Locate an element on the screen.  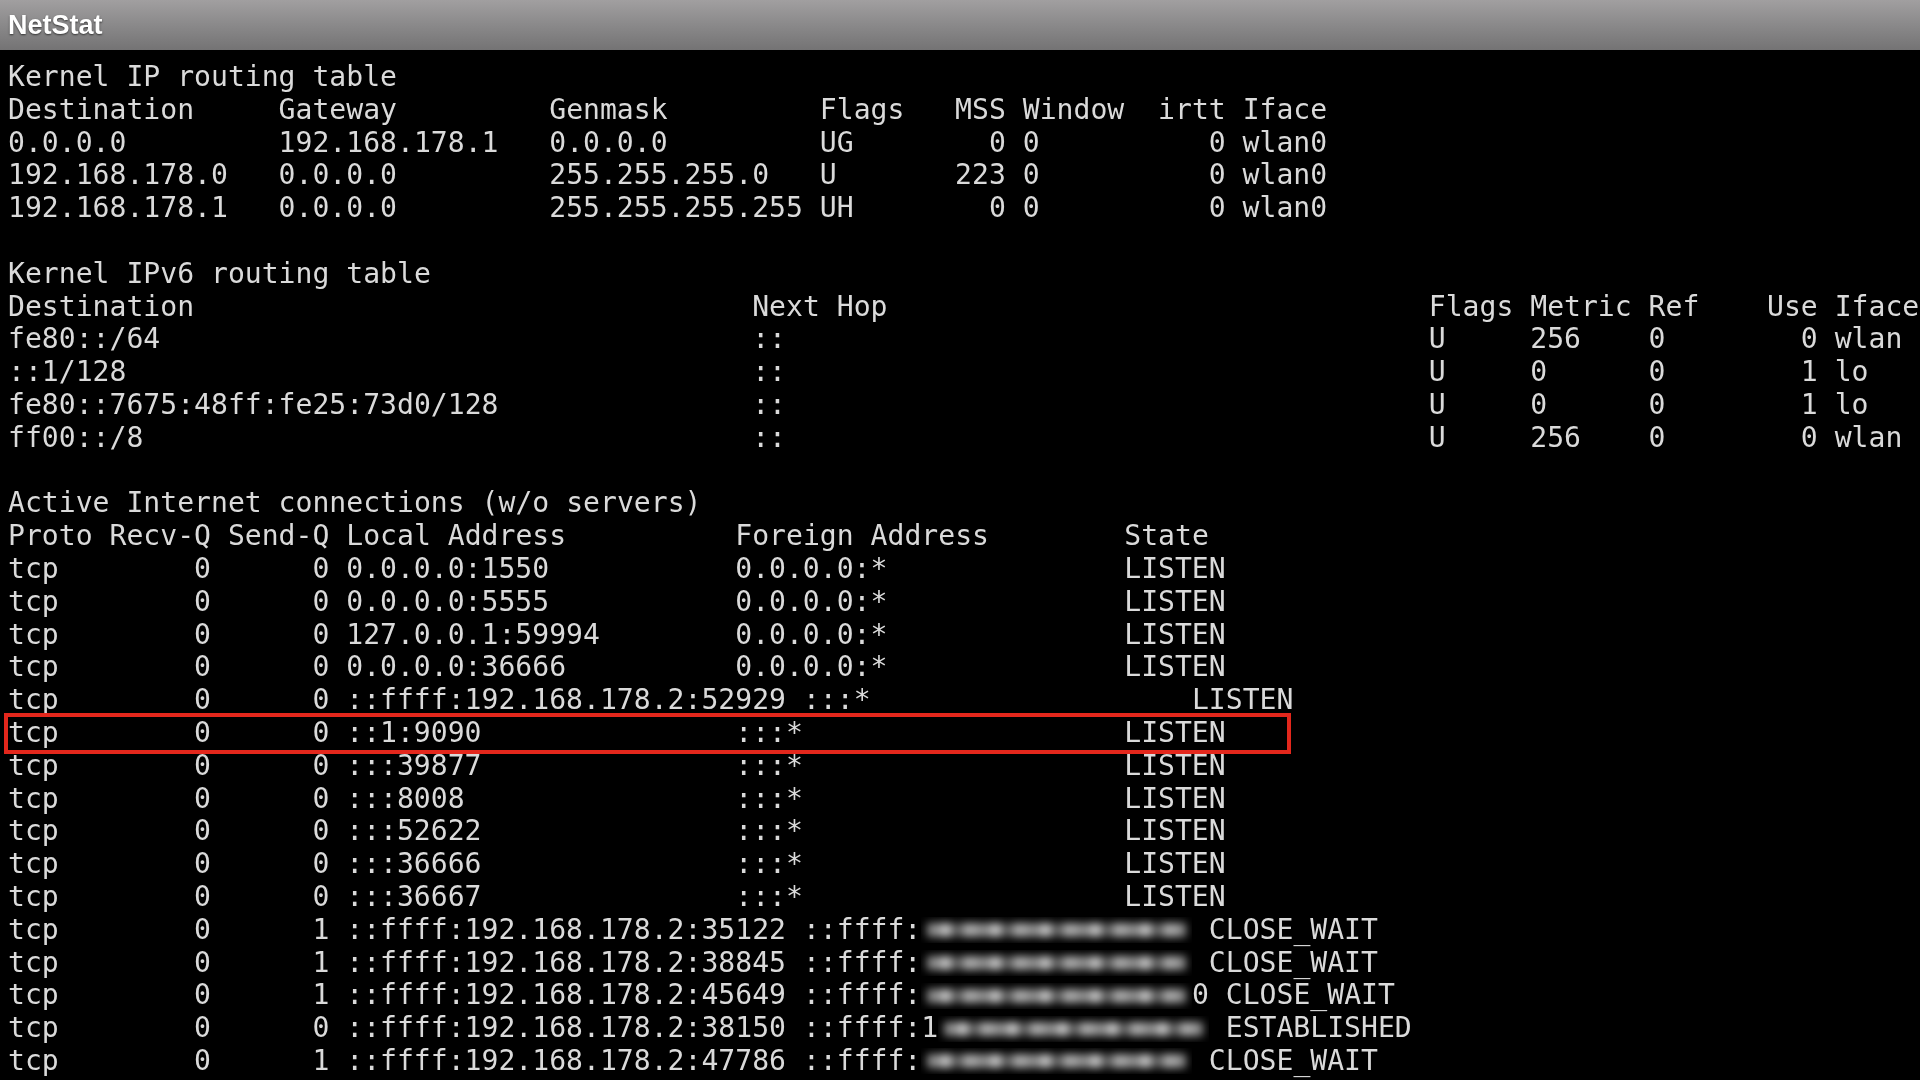
table-cell-text: 0.0.0.0:1550 is located at coordinates (448, 569).